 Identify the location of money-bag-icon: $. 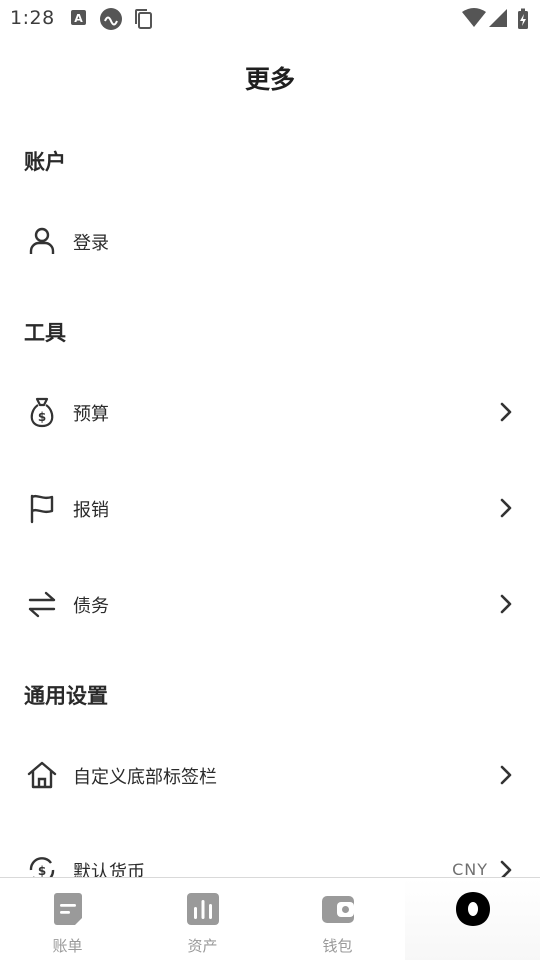
(42, 412).